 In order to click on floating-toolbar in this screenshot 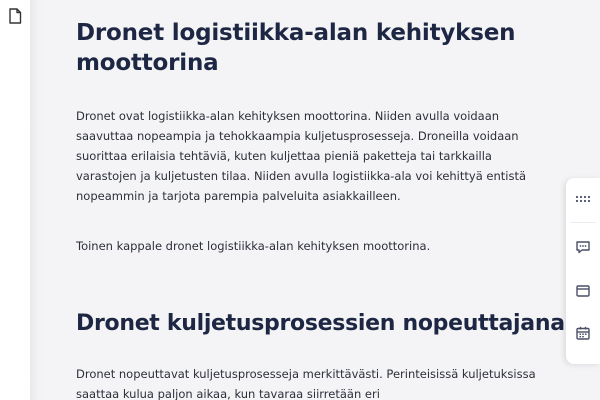, I will do `click(583, 271)`.